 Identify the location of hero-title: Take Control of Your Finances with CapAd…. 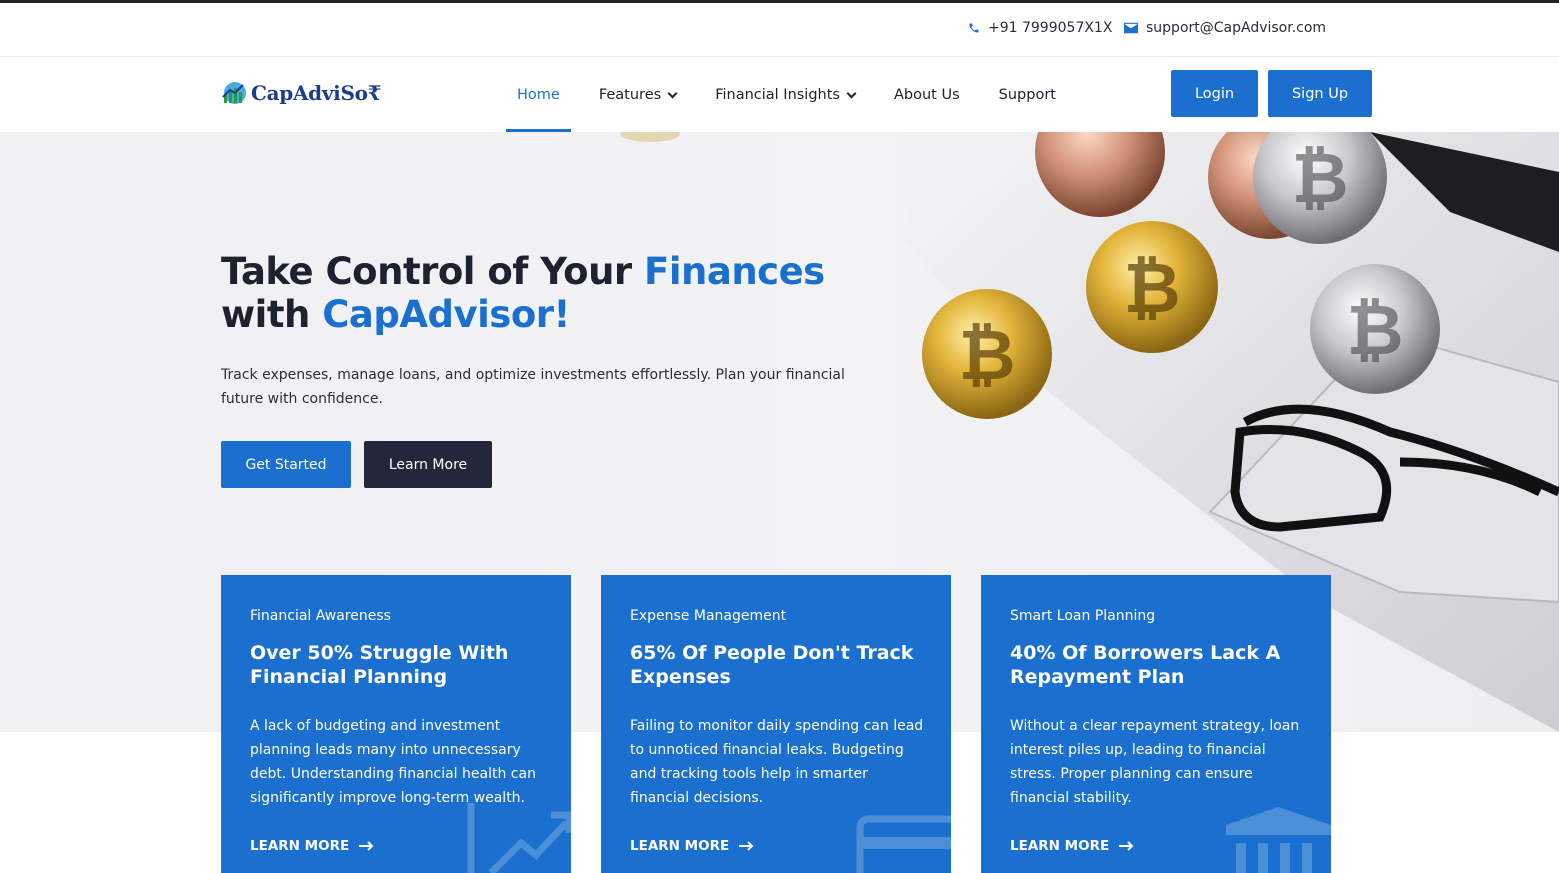
(523, 293).